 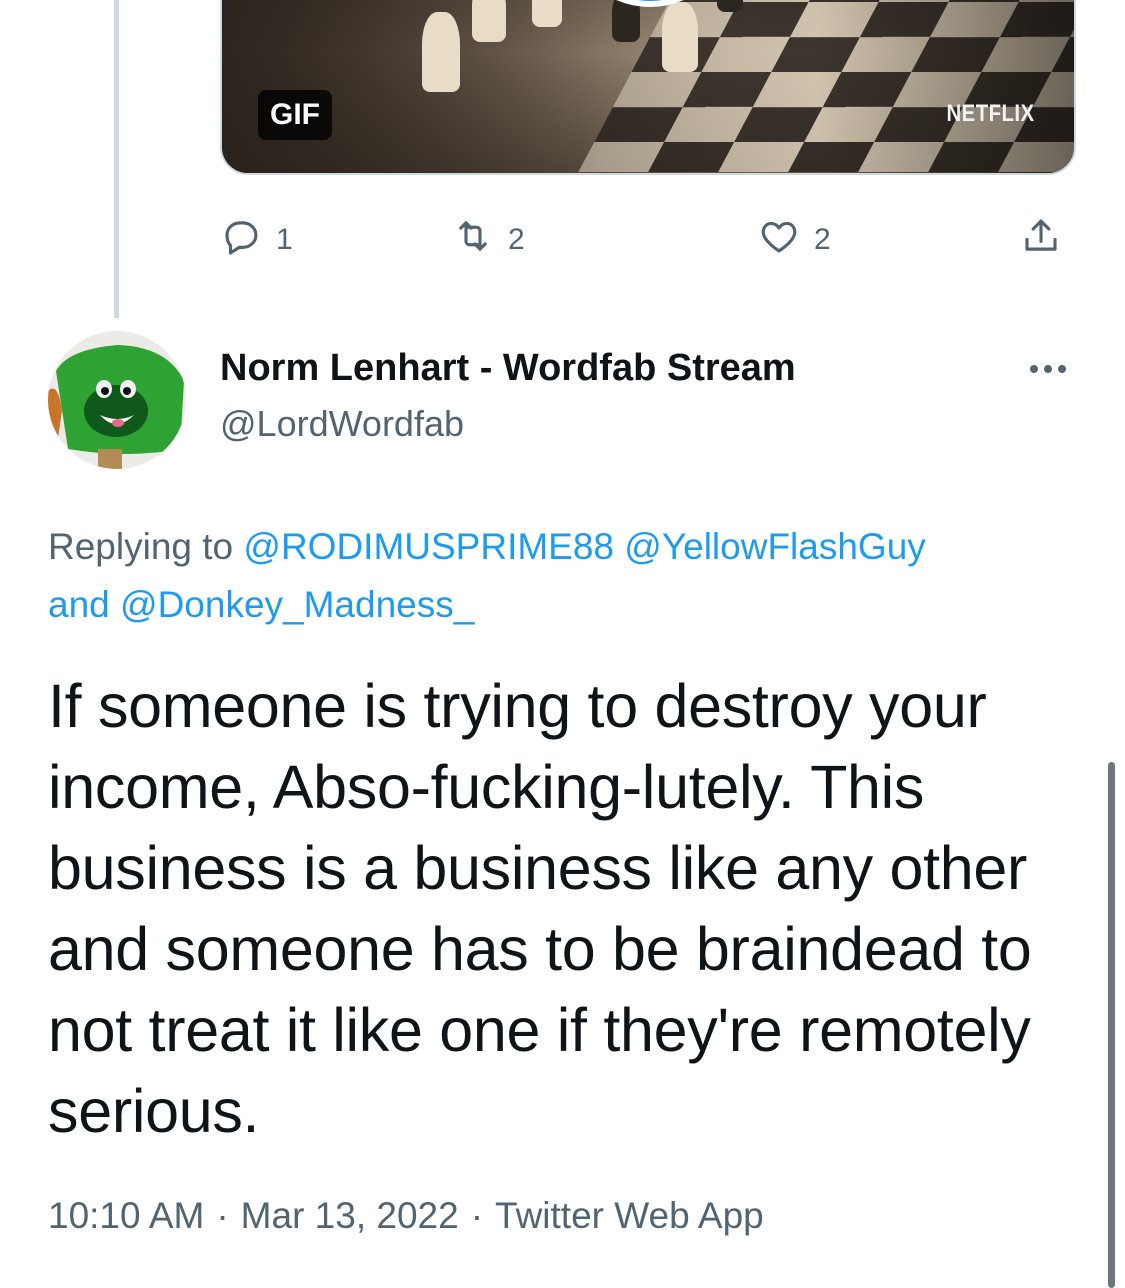 I want to click on tweet-time: 10:10 AM, so click(x=126, y=1216).